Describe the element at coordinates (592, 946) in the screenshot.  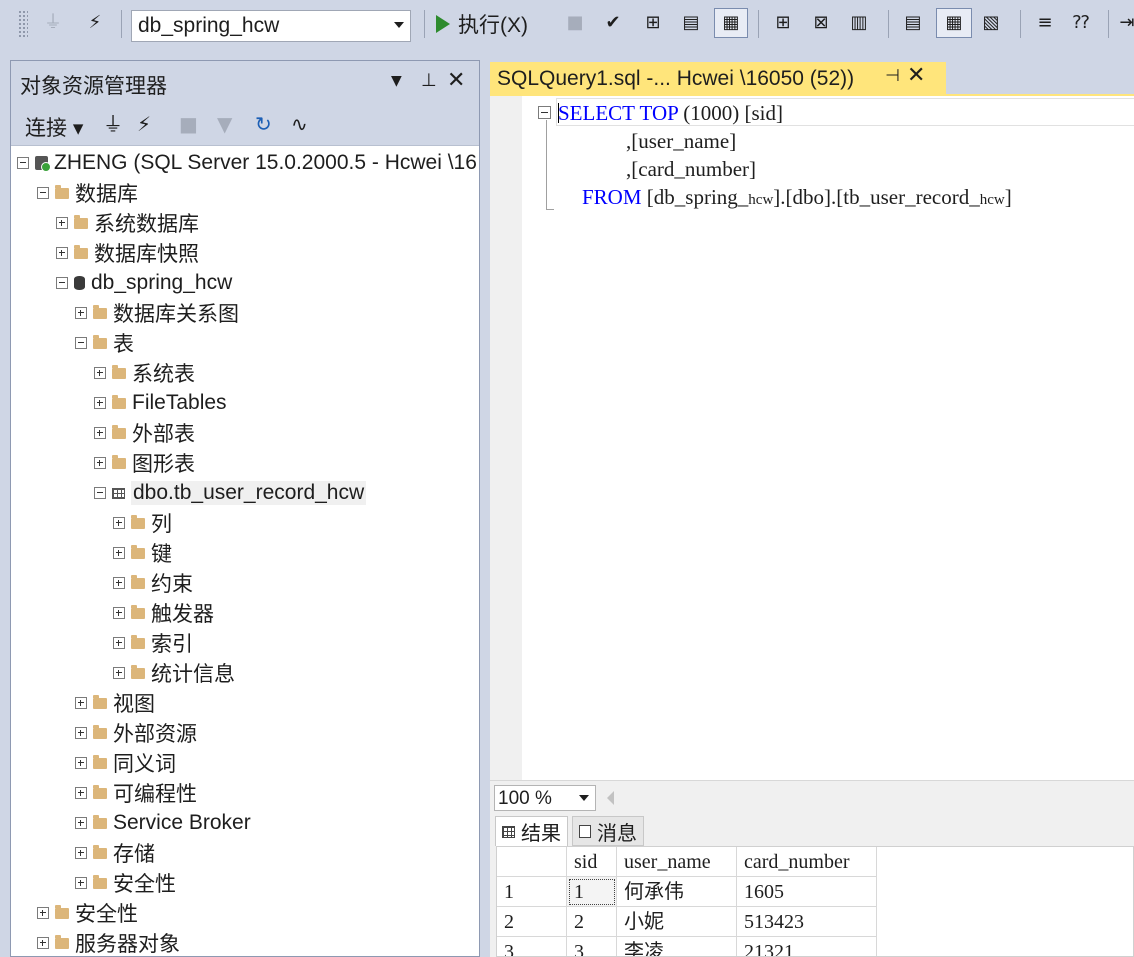
I see `grid-cell: 3` at that location.